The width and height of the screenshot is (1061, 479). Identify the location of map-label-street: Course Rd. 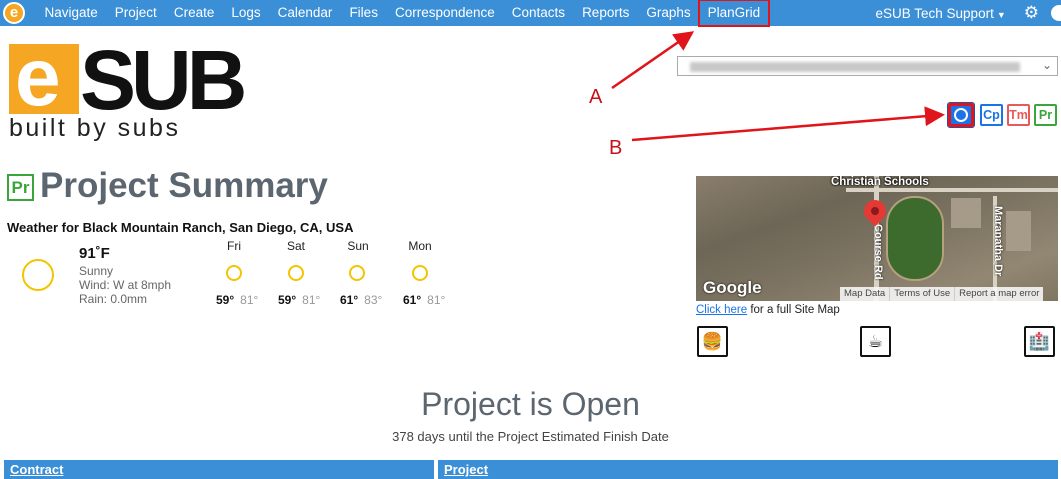
(878, 252).